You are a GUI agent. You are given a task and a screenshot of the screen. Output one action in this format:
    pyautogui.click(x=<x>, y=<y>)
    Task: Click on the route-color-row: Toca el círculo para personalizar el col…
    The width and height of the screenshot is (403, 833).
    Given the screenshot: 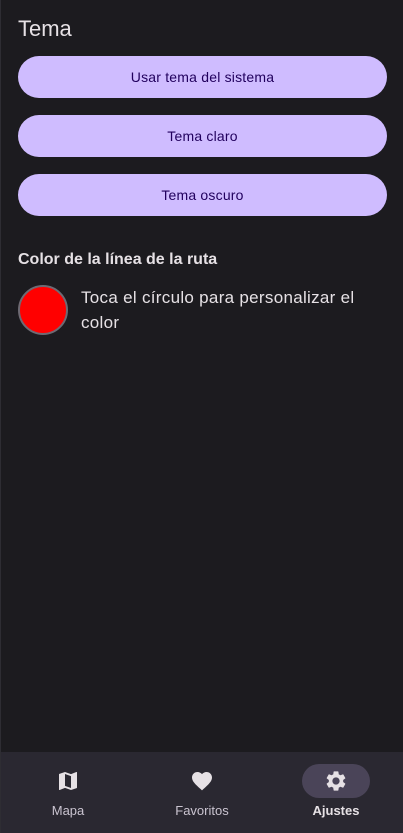 What is the action you would take?
    pyautogui.click(x=202, y=310)
    